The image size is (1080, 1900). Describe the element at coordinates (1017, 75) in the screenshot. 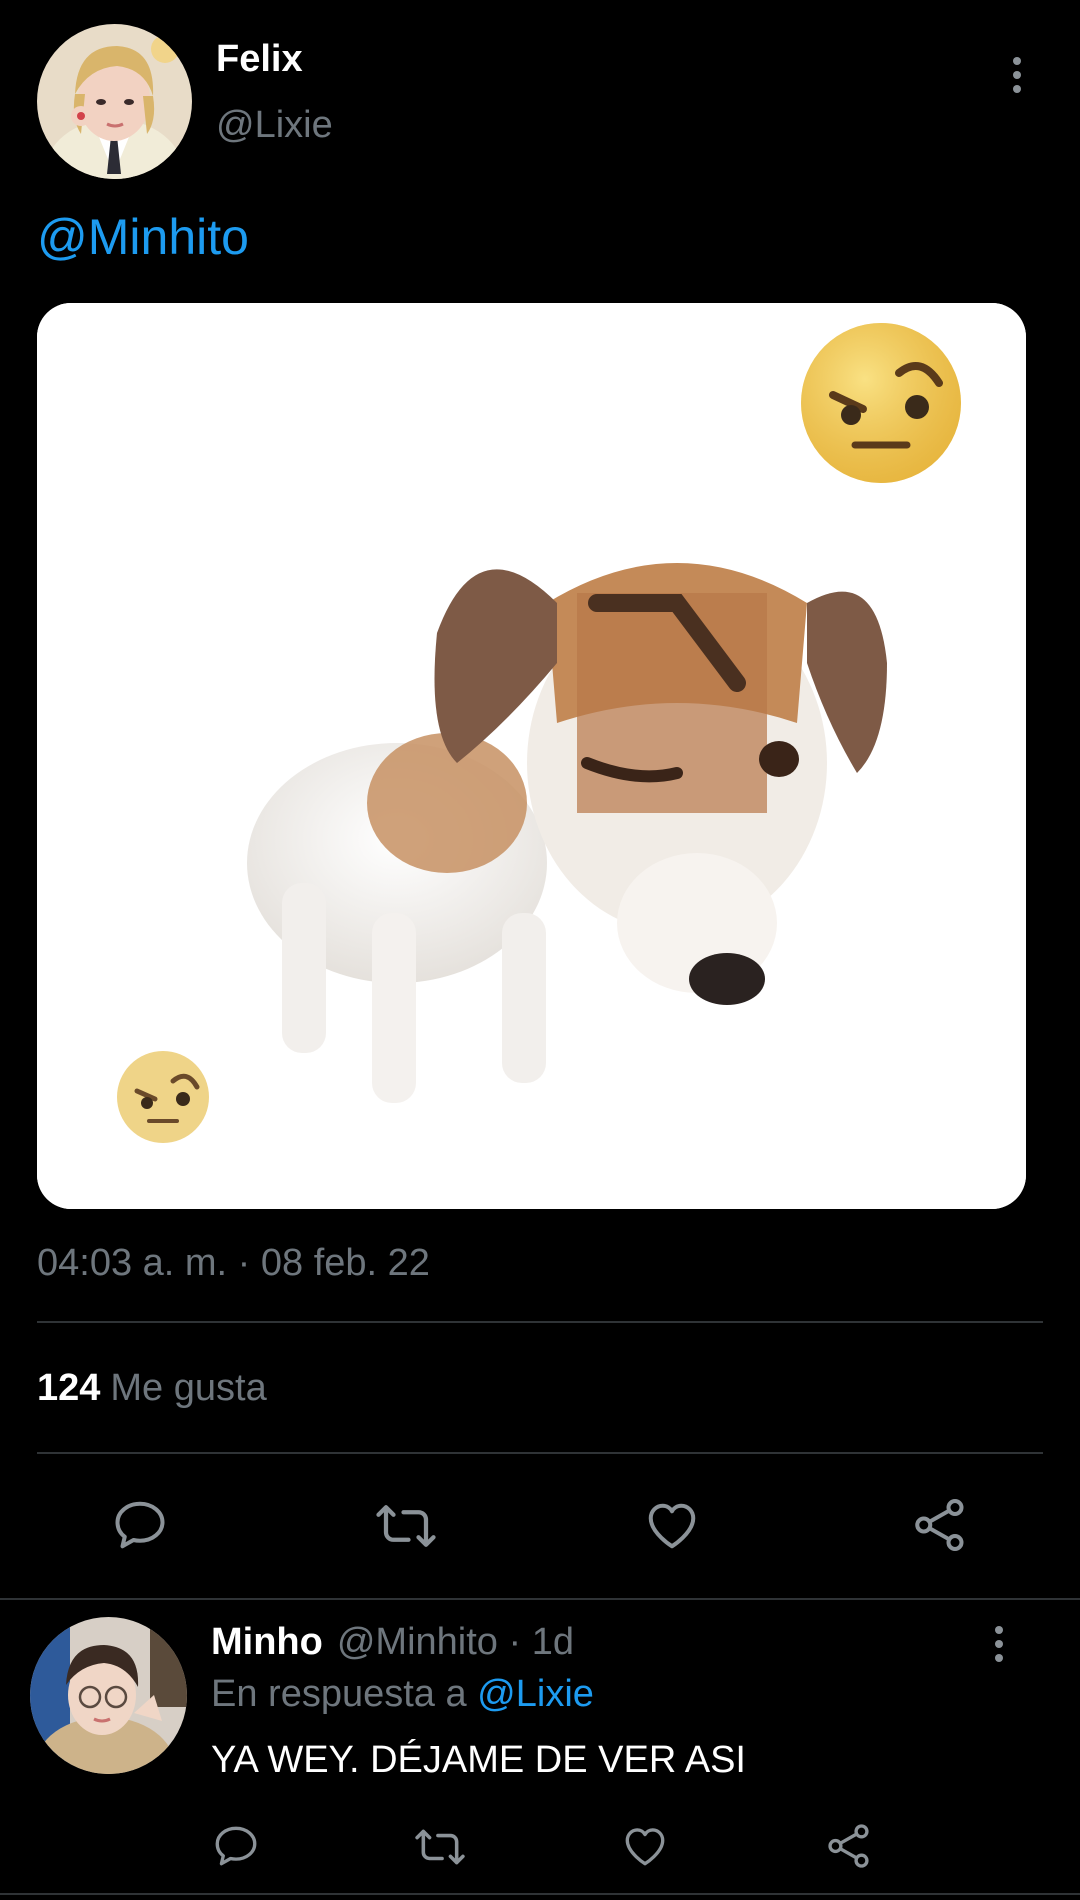

I see `more-options-icon` at that location.